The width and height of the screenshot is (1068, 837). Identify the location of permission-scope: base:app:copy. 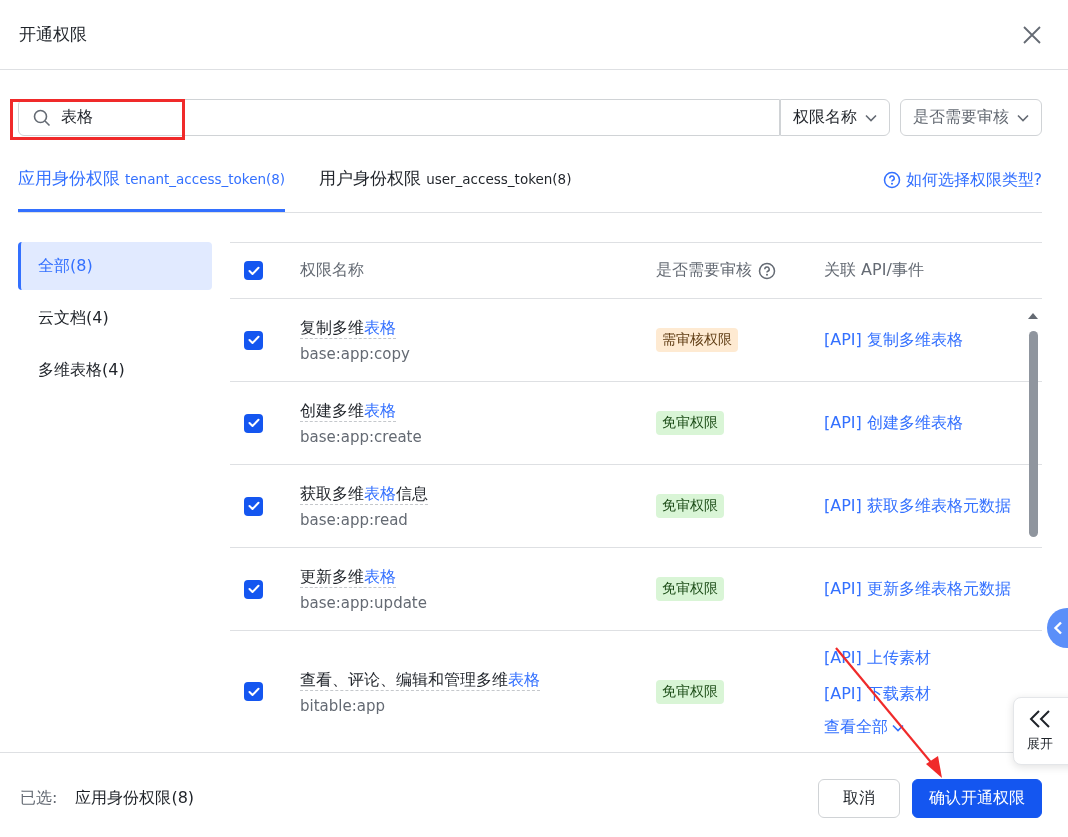
(355, 354).